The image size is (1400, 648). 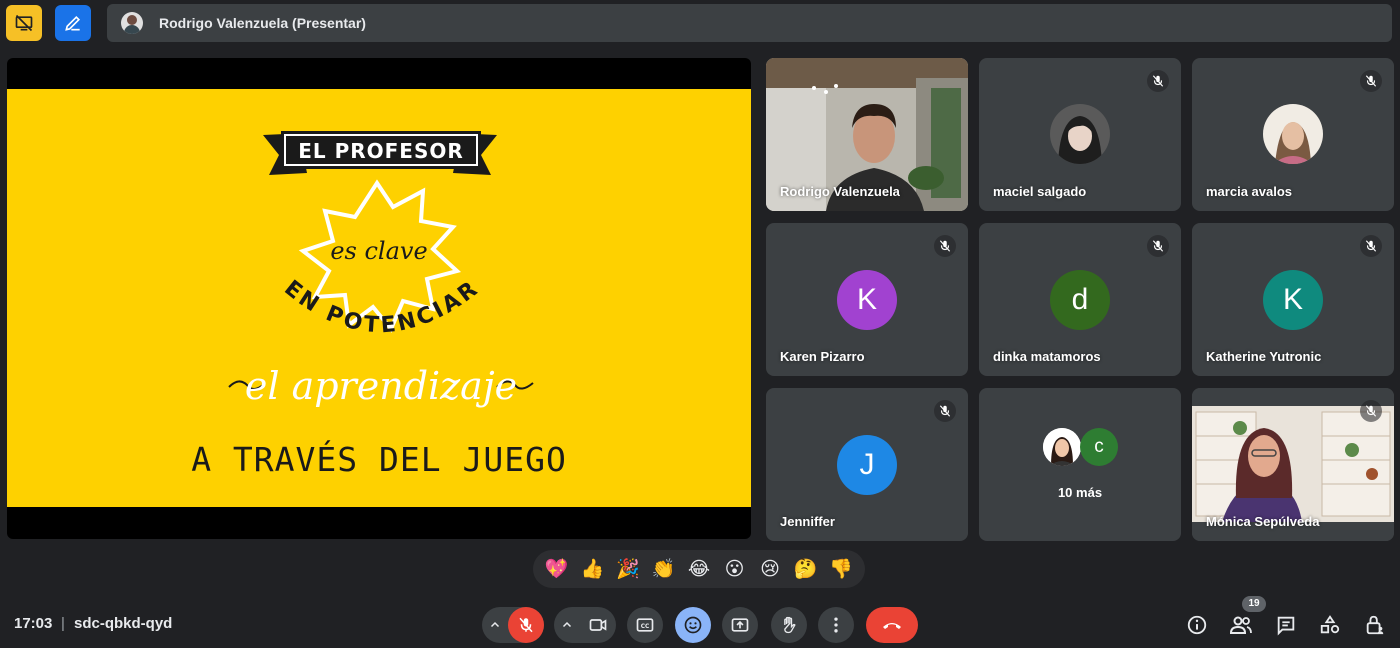 I want to click on participant-name: Mónica Sepúlveda, so click(x=1263, y=521).